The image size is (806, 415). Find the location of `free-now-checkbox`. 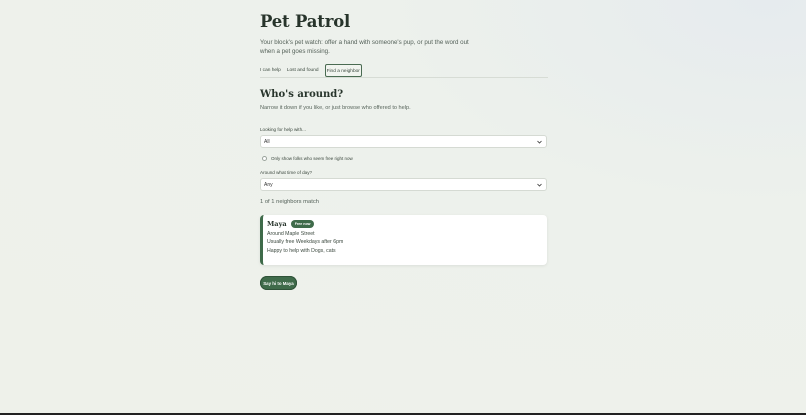

free-now-checkbox is located at coordinates (264, 158).